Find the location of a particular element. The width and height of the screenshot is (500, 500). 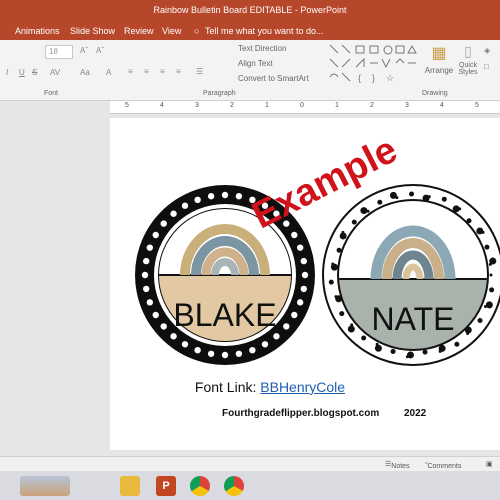

tab-animations: Animations is located at coordinates (37, 31).